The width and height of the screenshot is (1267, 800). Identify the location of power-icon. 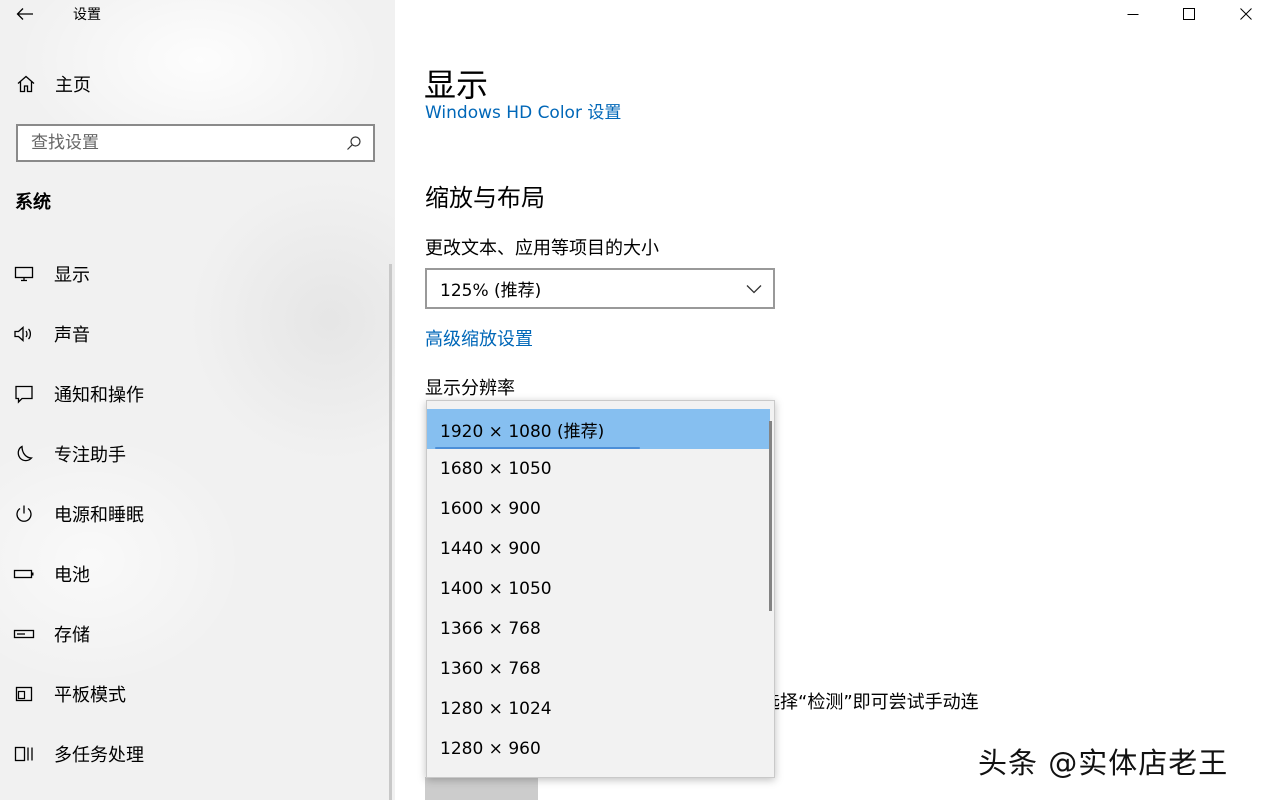
(24, 514).